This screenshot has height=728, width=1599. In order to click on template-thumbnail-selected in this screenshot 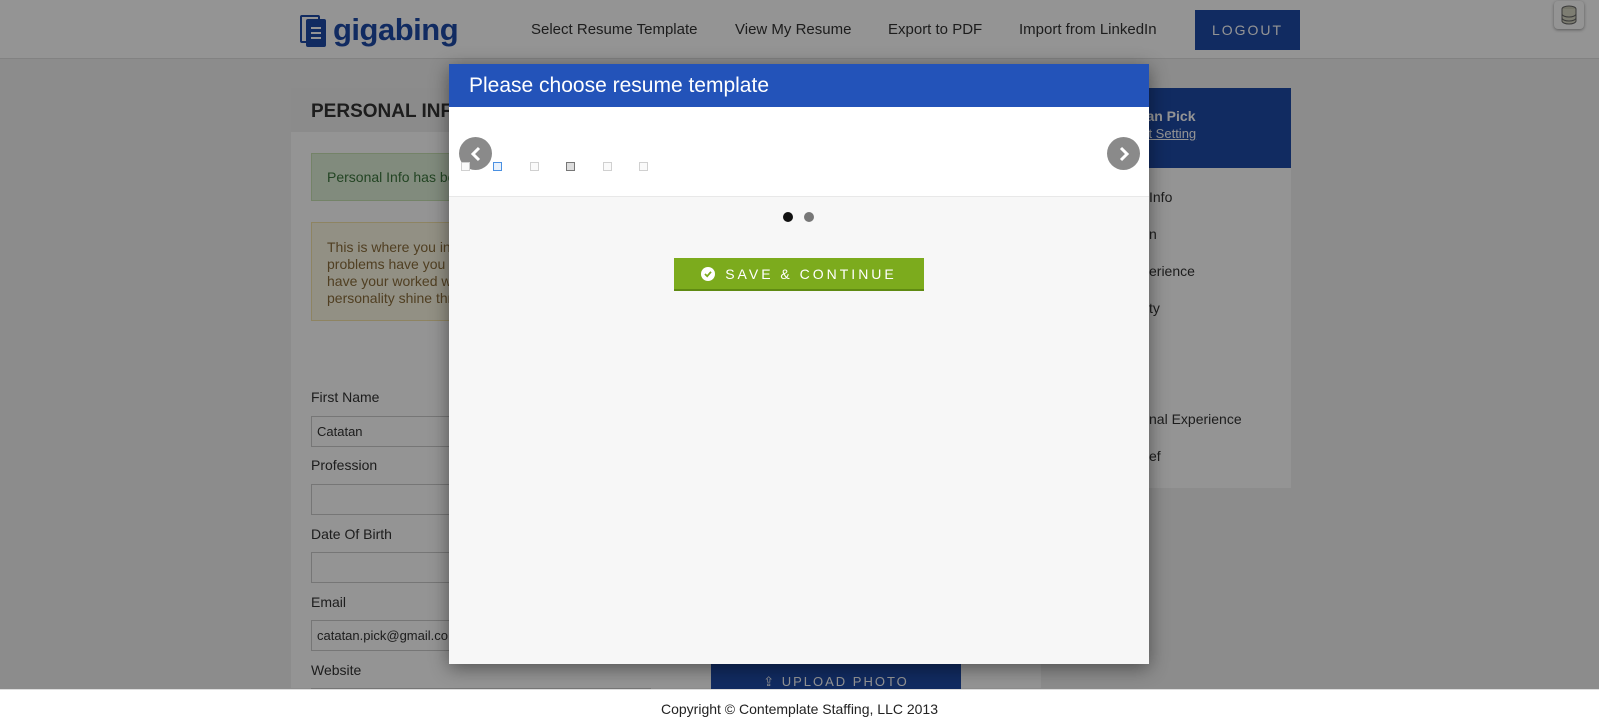, I will do `click(497, 166)`.